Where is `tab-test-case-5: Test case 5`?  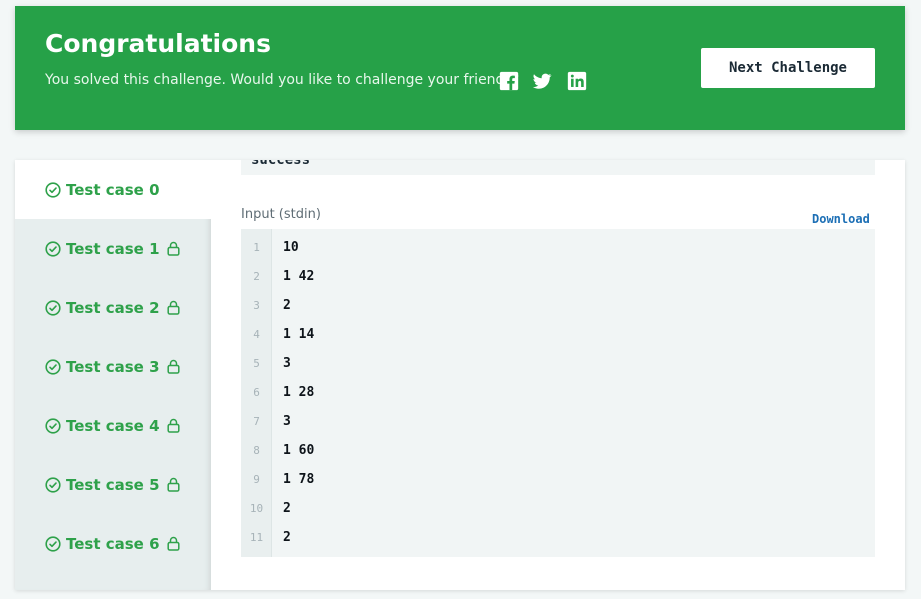 tab-test-case-5: Test case 5 is located at coordinates (113, 484).